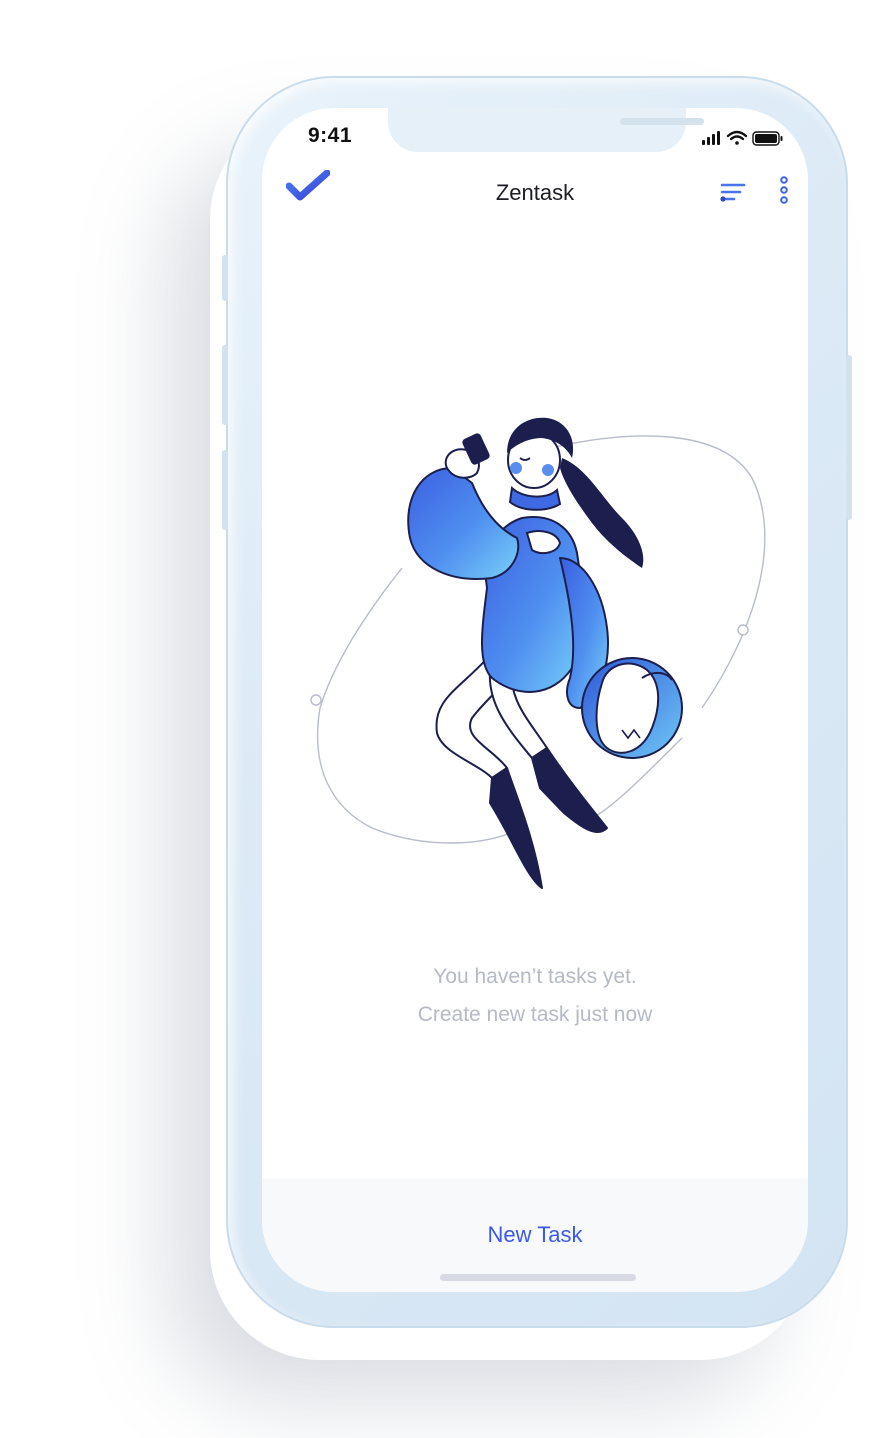 The image size is (887, 1438). What do you see at coordinates (508, 588) in the screenshot?
I see `dress` at bounding box center [508, 588].